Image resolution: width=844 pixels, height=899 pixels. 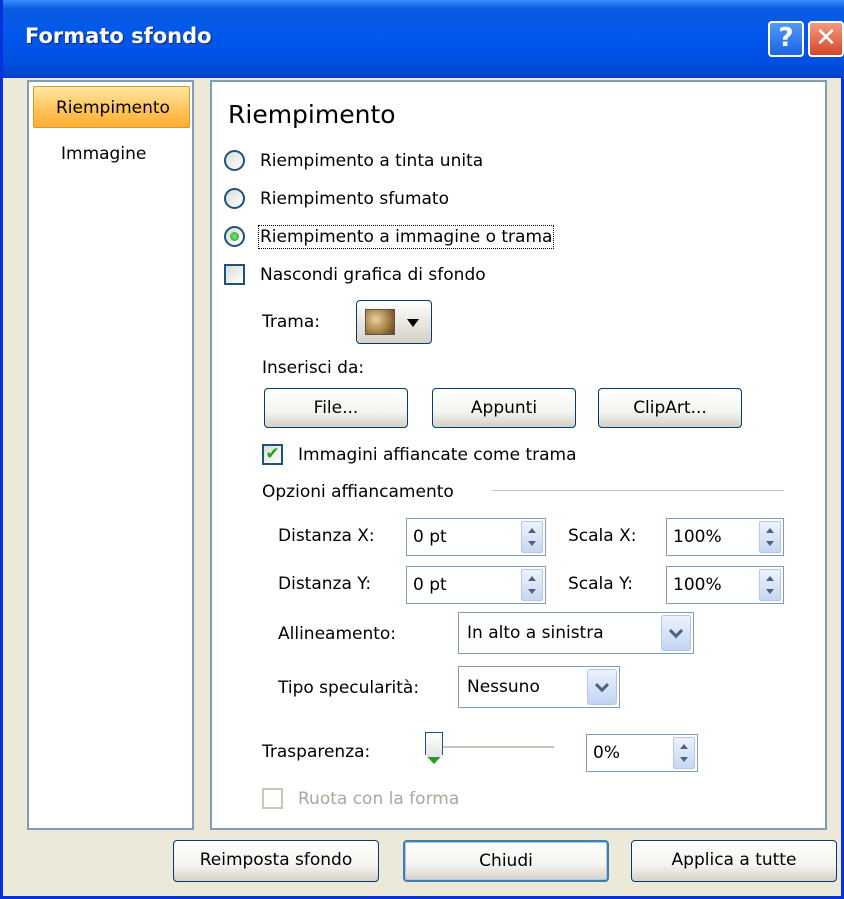 What do you see at coordinates (602, 536) in the screenshot?
I see `scale-x-label: Scala X:` at bounding box center [602, 536].